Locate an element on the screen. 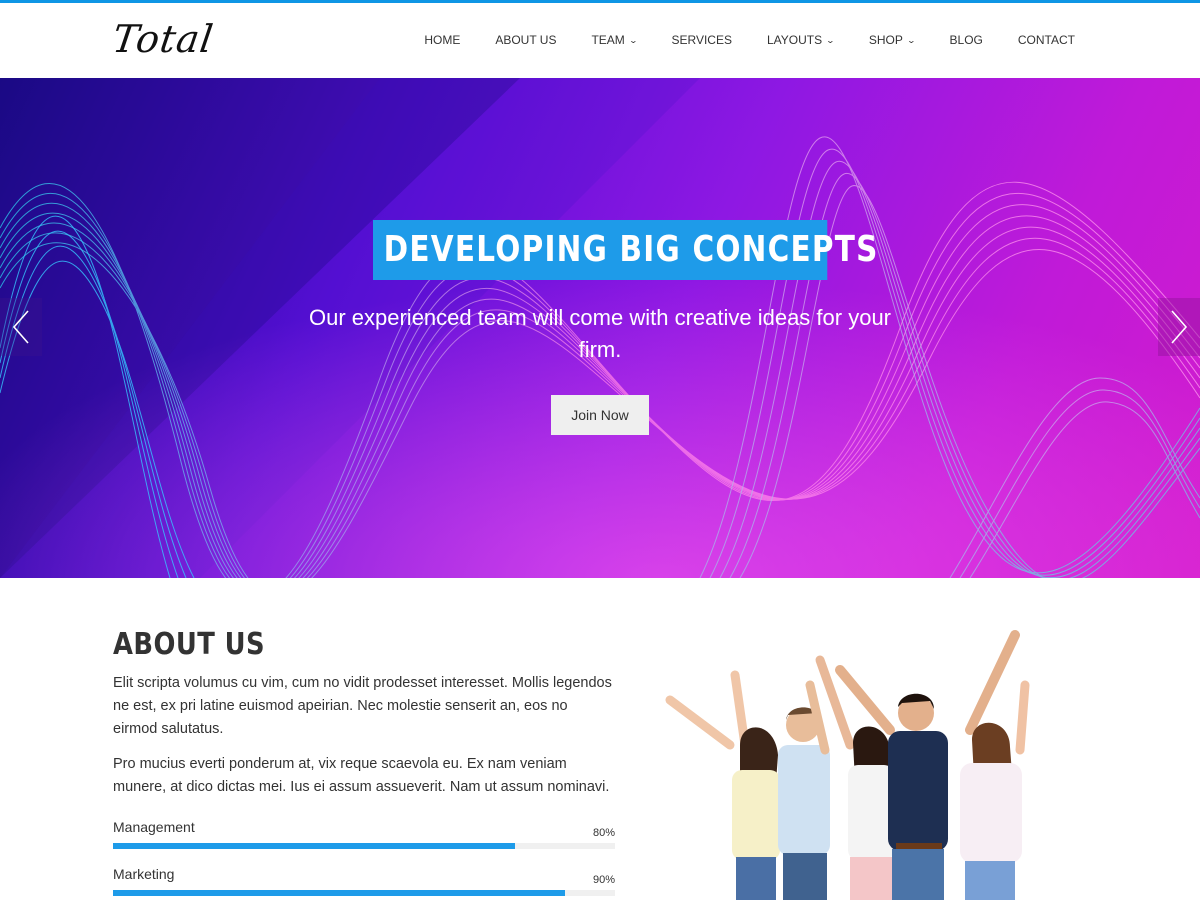 The width and height of the screenshot is (1200, 900). nav-label: HOME is located at coordinates (442, 40).